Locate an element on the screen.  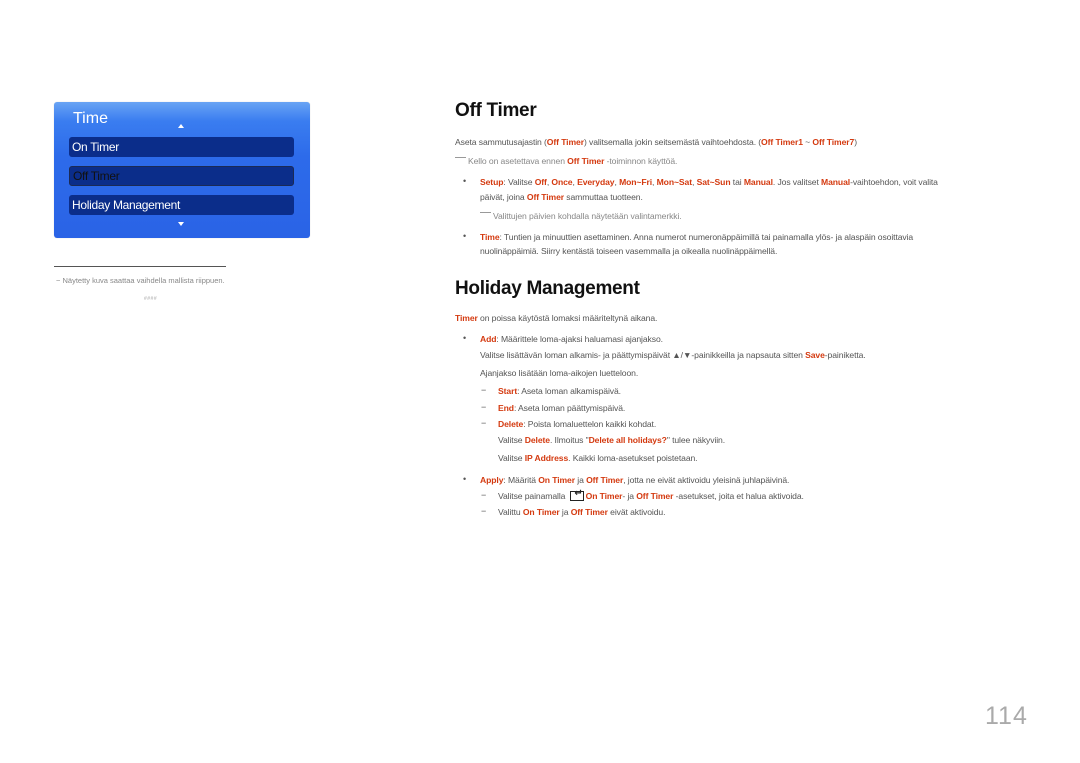
option-once: Once is located at coordinates (562, 182).